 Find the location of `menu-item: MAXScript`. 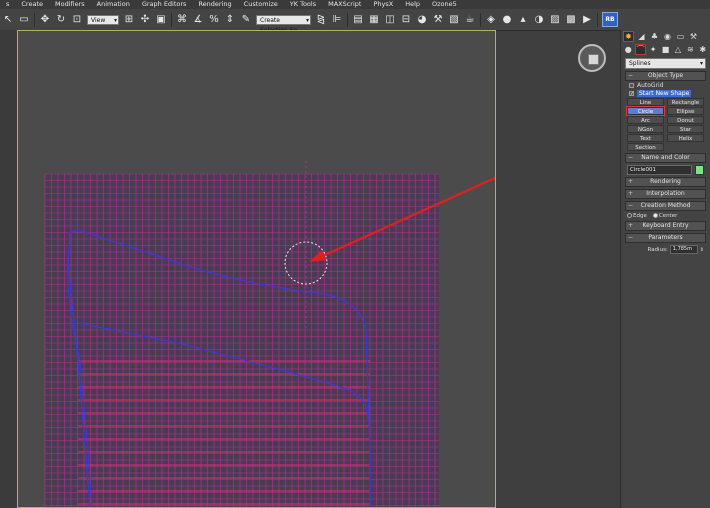

menu-item: MAXScript is located at coordinates (344, 4).